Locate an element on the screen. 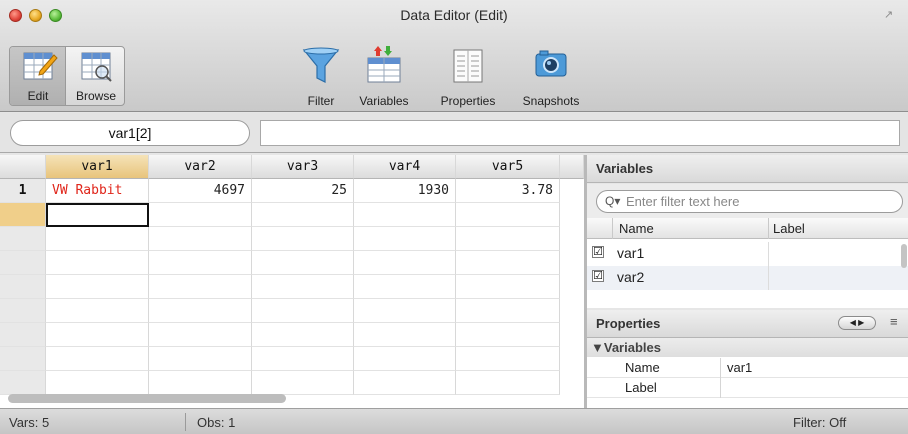  cell-reference-field: var1[2] is located at coordinates (130, 133).